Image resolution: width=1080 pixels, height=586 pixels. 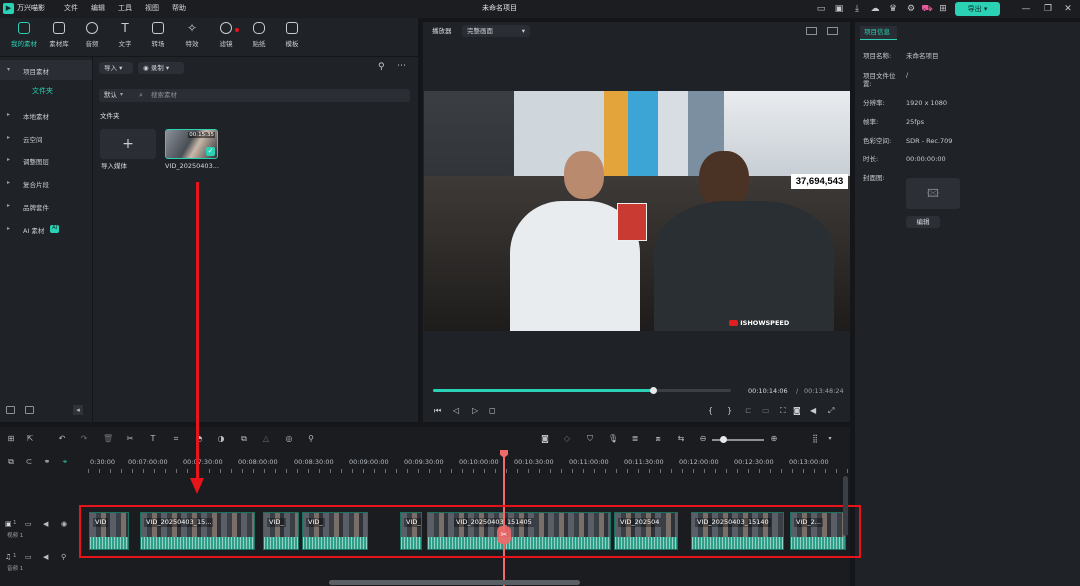 I want to click on timeline-vertical-scrollbar, so click(x=845, y=506).